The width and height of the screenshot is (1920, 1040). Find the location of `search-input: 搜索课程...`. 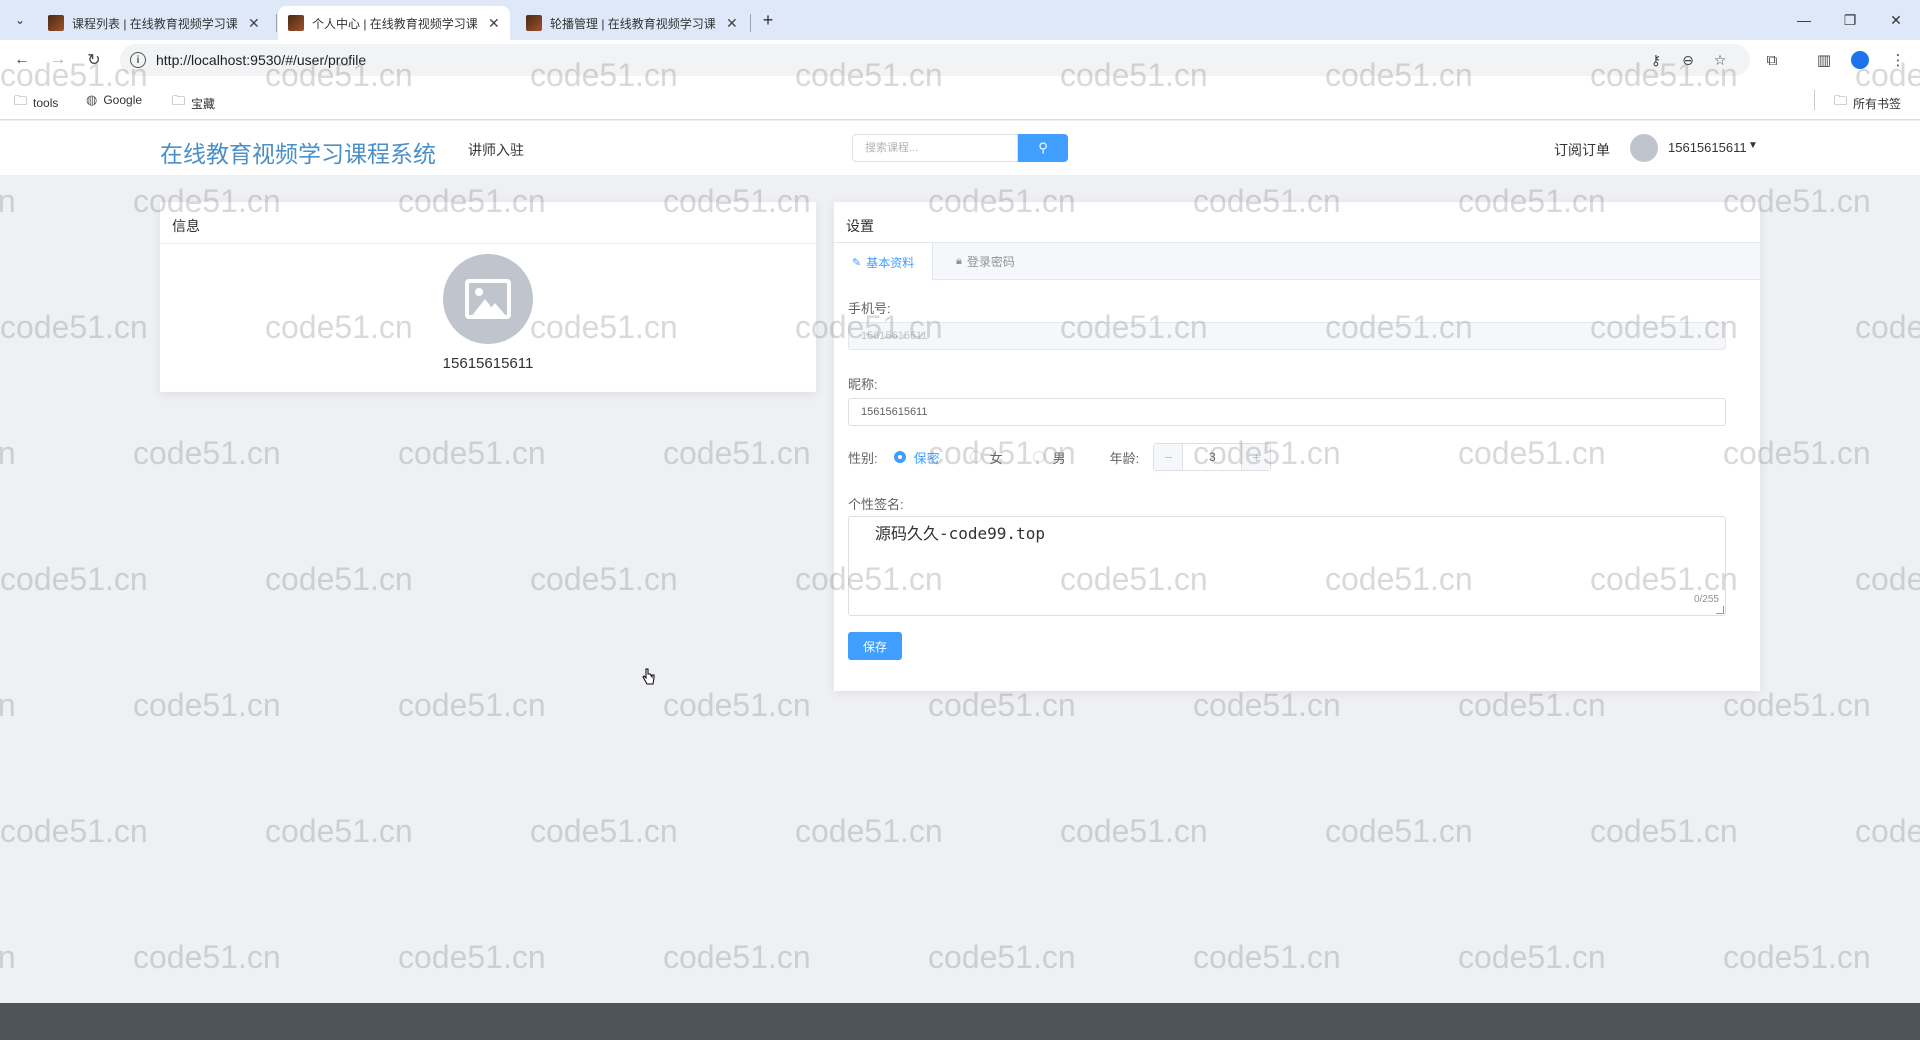

search-input: 搜索课程... is located at coordinates (935, 148).